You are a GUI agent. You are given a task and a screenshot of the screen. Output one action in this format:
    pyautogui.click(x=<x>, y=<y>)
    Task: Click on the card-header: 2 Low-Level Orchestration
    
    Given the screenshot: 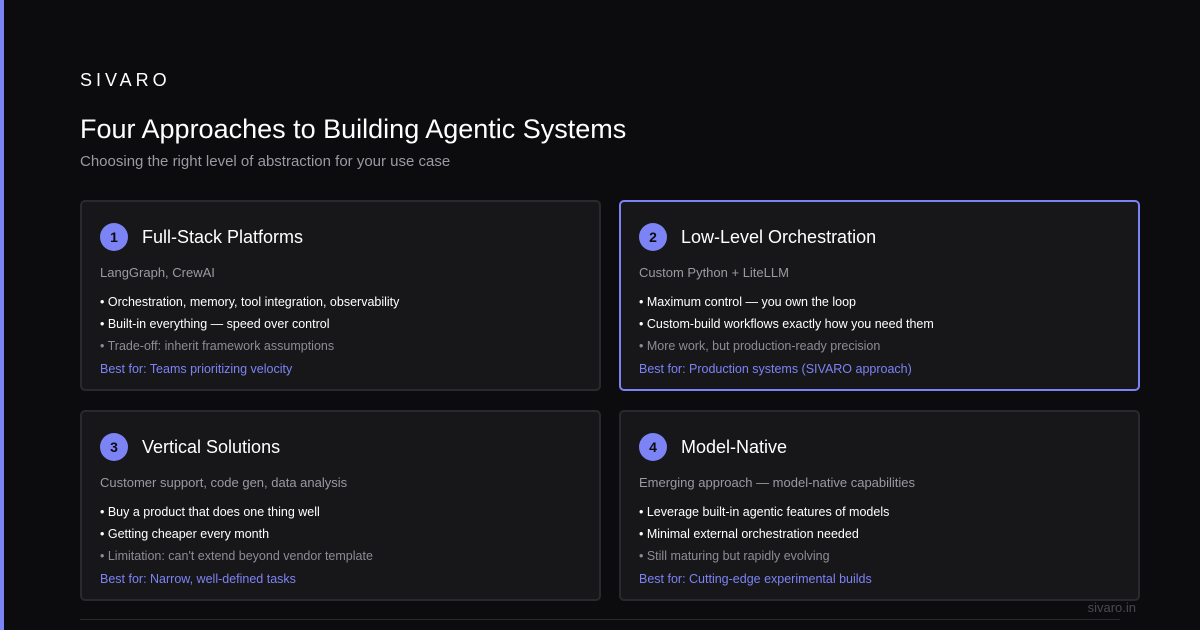 What is the action you would take?
    pyautogui.click(x=757, y=237)
    